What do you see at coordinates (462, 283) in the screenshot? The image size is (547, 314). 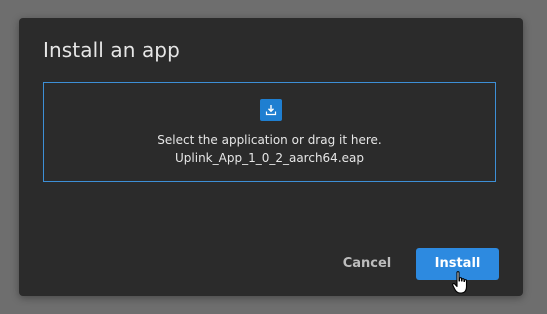 I see `hand-pointer-icon` at bounding box center [462, 283].